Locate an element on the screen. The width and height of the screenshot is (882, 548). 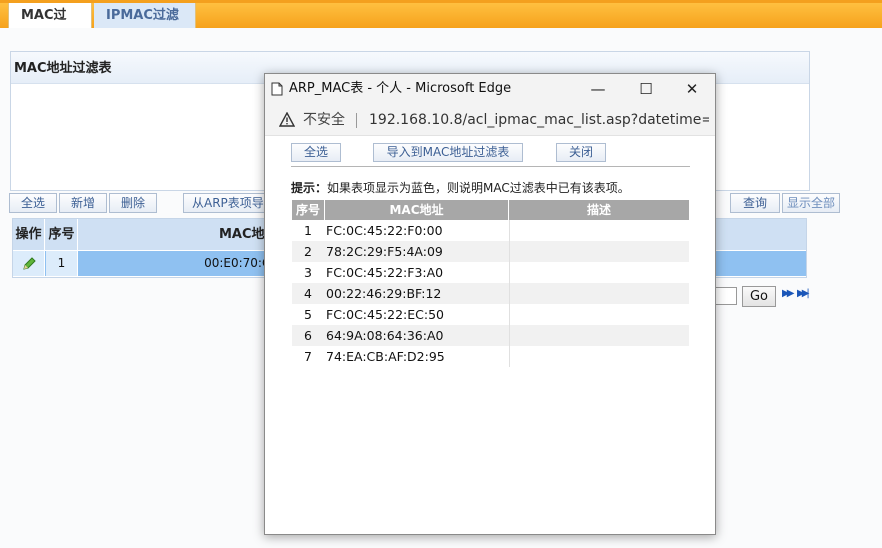
row-mac: 00:22:46:29:BF:12 is located at coordinates (384, 293).